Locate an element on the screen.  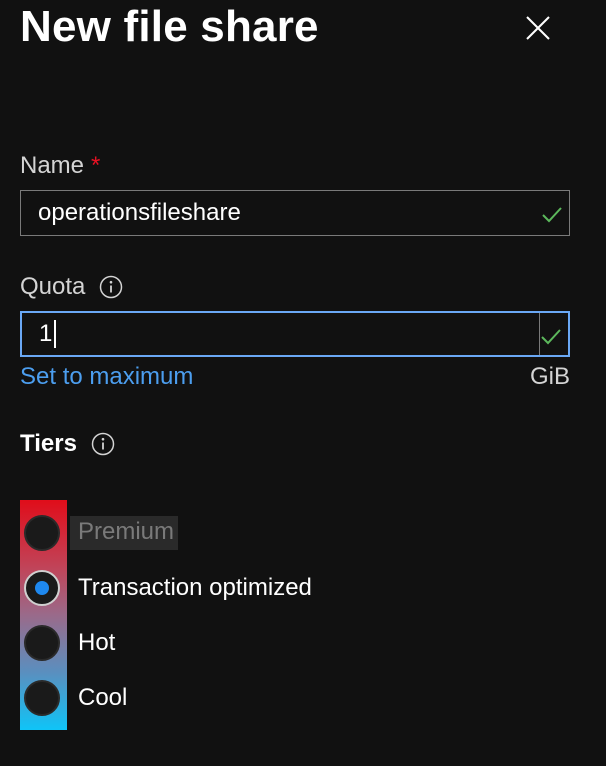
name-label-text: Name is located at coordinates (52, 165).